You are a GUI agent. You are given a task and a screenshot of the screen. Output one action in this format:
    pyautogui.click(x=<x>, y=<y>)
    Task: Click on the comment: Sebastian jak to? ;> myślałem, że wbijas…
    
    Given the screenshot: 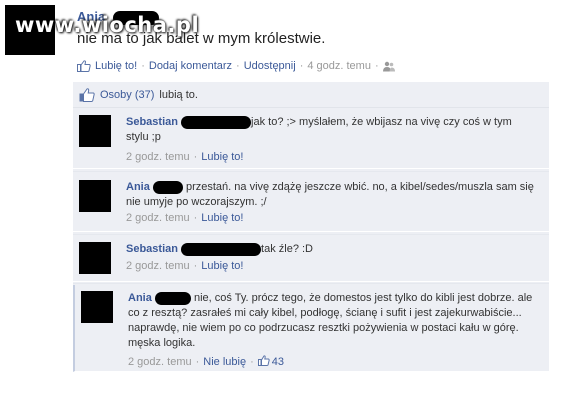 What is the action you would take?
    pyautogui.click(x=311, y=139)
    